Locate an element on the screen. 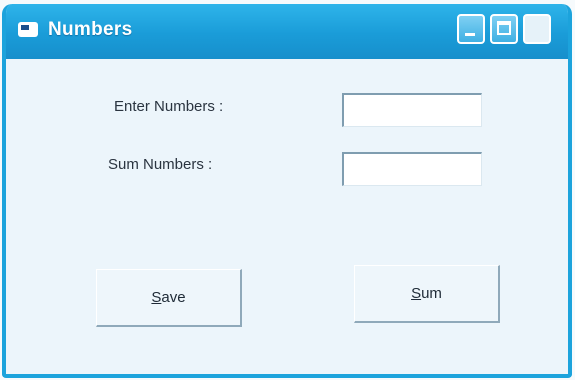 The height and width of the screenshot is (380, 575). sum-button: Sum is located at coordinates (427, 294).